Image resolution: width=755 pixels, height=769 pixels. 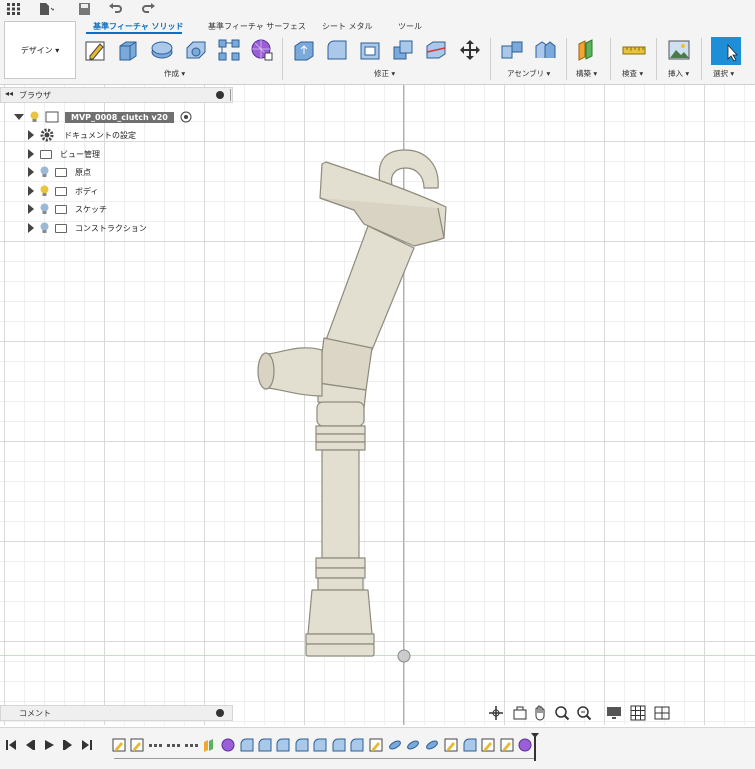 What do you see at coordinates (64, 154) in the screenshot?
I see `browser-item-named-views: ビュー管理` at bounding box center [64, 154].